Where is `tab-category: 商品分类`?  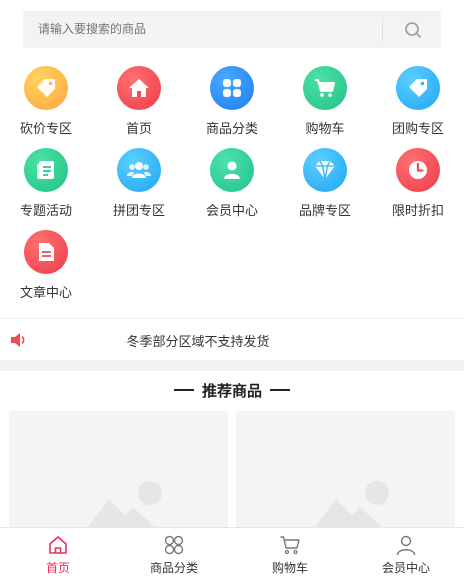
tab-category: 商品分类 is located at coordinates (174, 553).